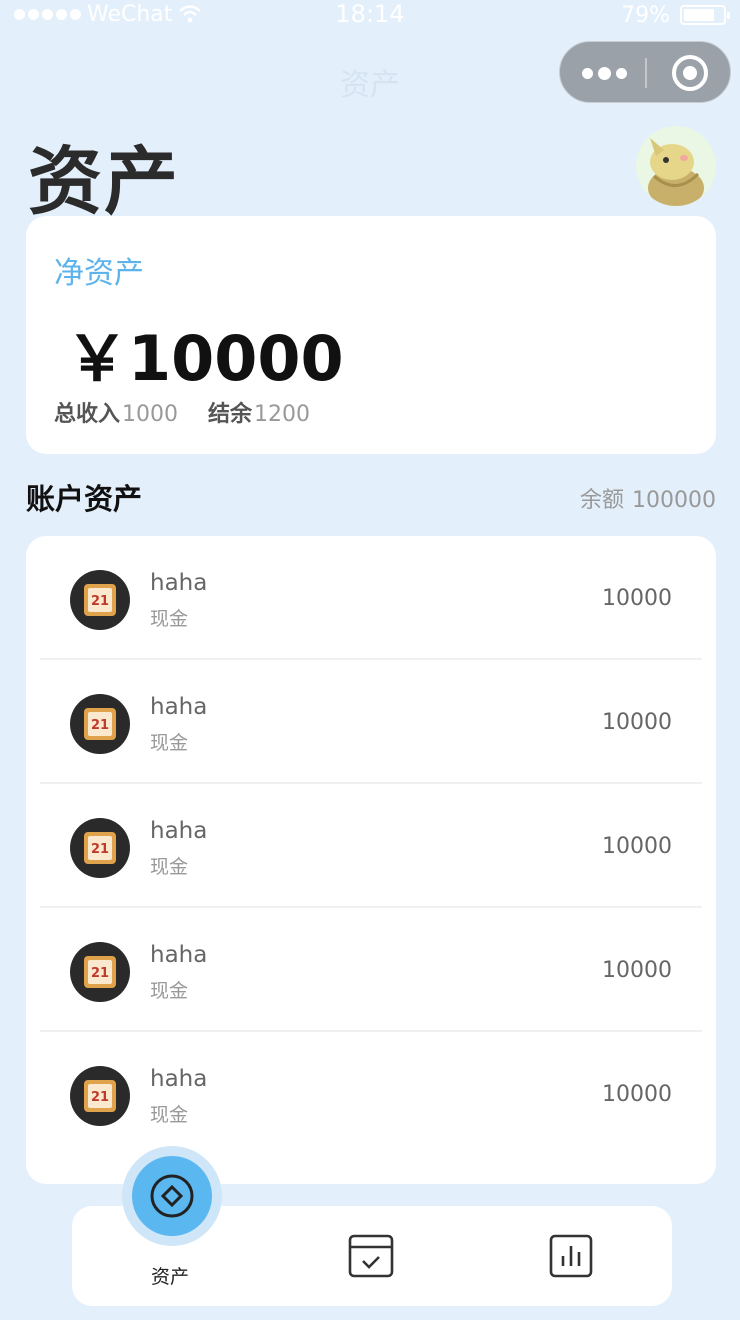 Image resolution: width=740 pixels, height=1320 pixels. Describe the element at coordinates (604, 73) in the screenshot. I see `more-options-icon` at that location.